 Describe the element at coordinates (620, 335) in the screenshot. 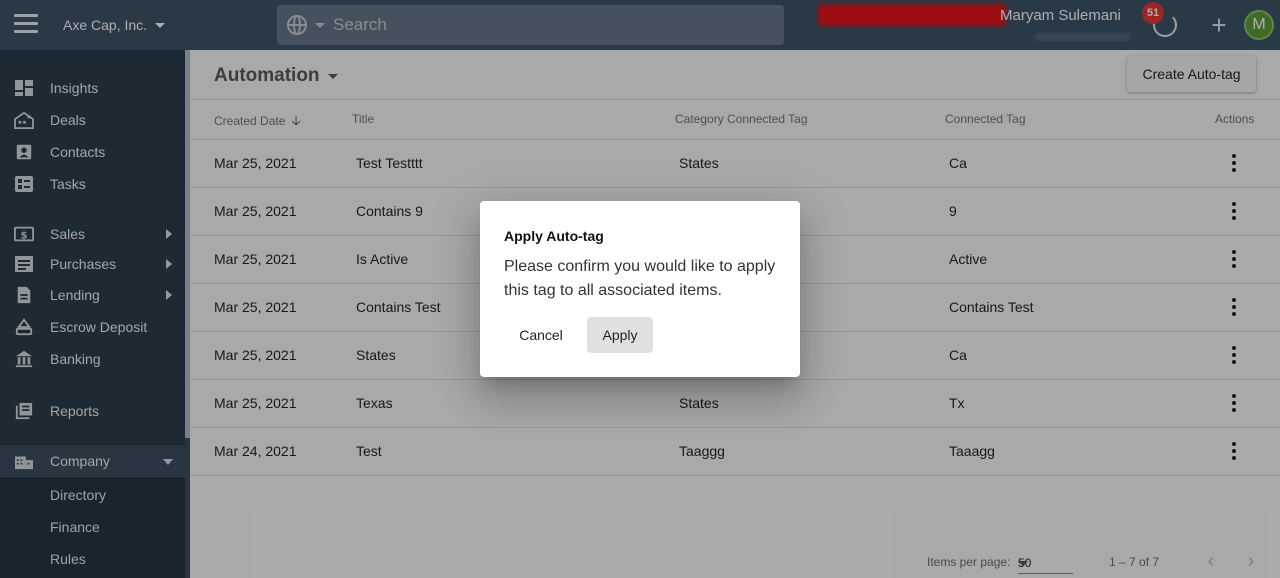

I see `apply-button: Apply` at that location.